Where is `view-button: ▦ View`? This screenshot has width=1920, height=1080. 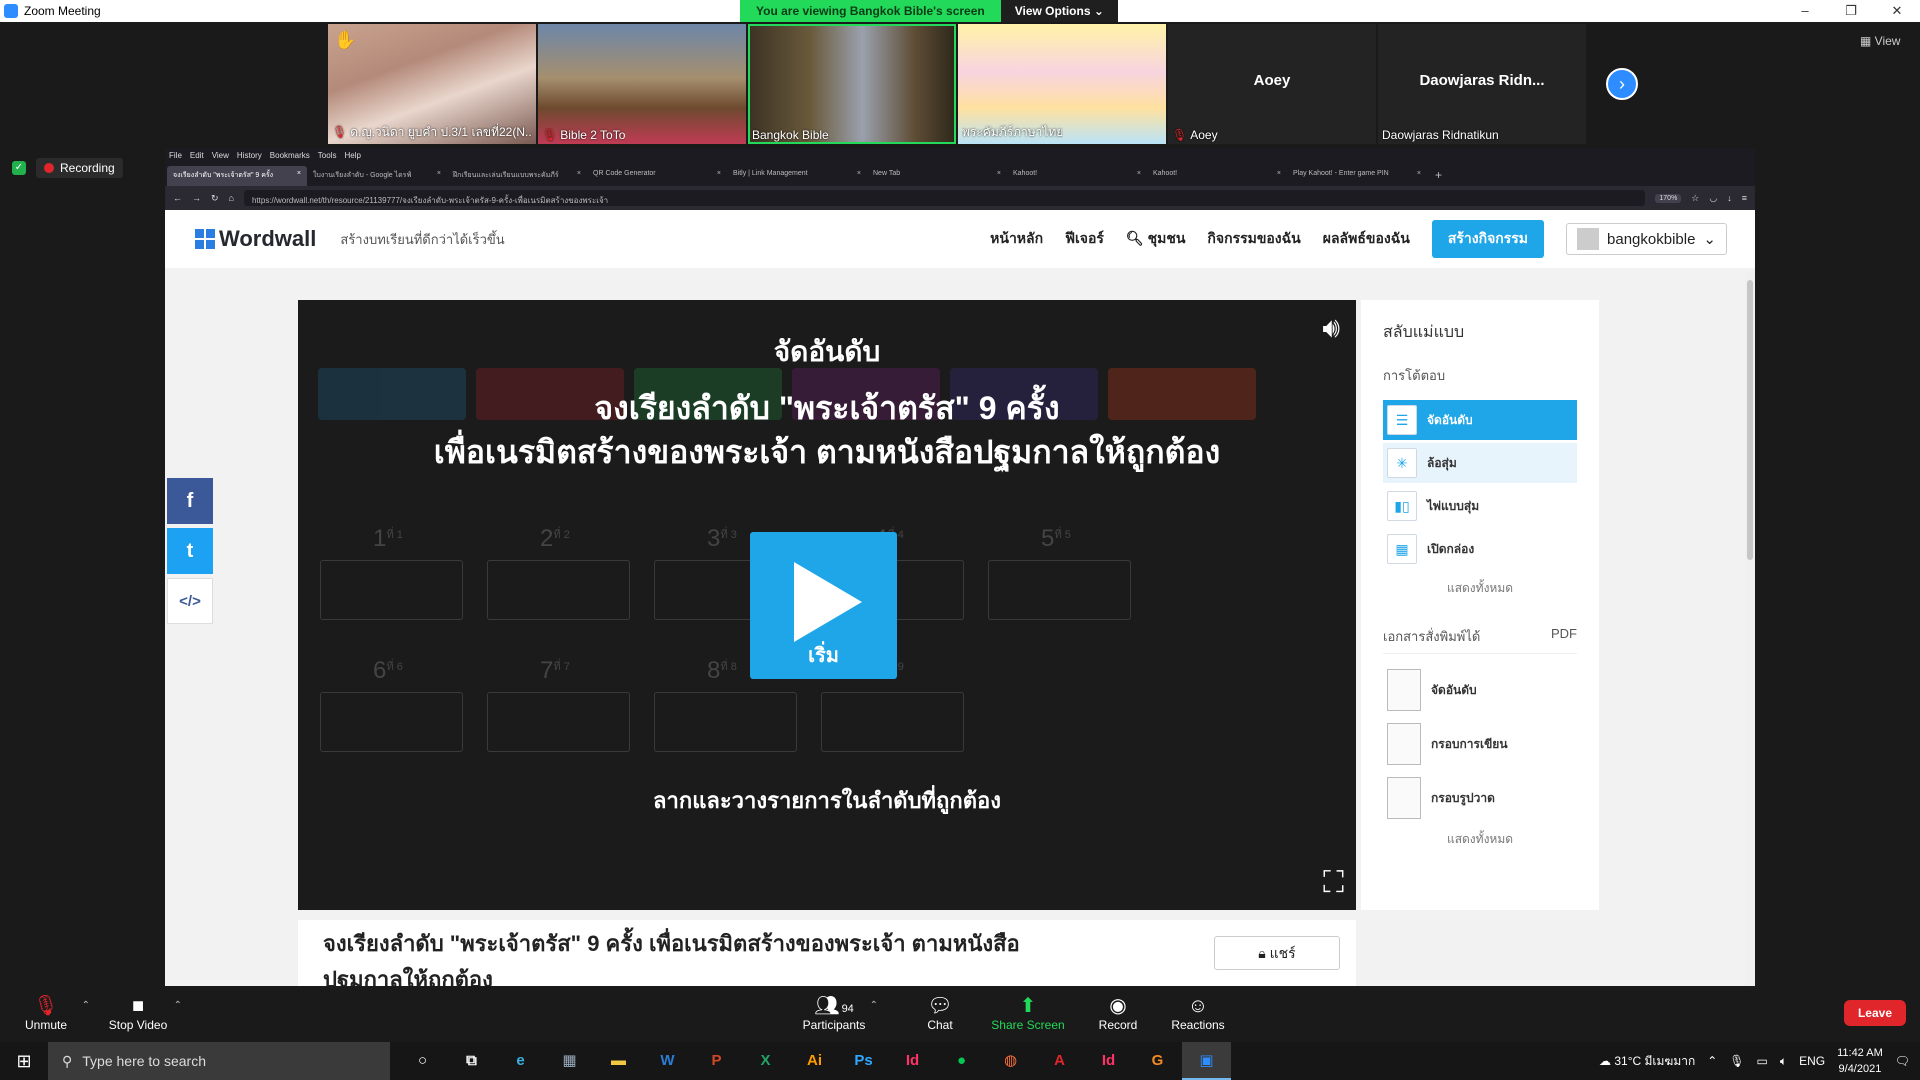 view-button: ▦ View is located at coordinates (1880, 41).